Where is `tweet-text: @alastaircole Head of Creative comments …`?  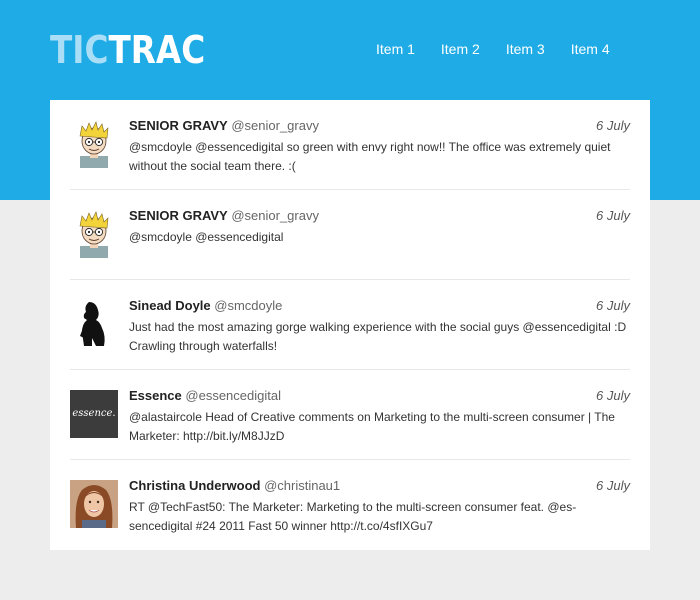
tweet-text: @alastaircole Head of Creative comments … is located at coordinates (372, 426).